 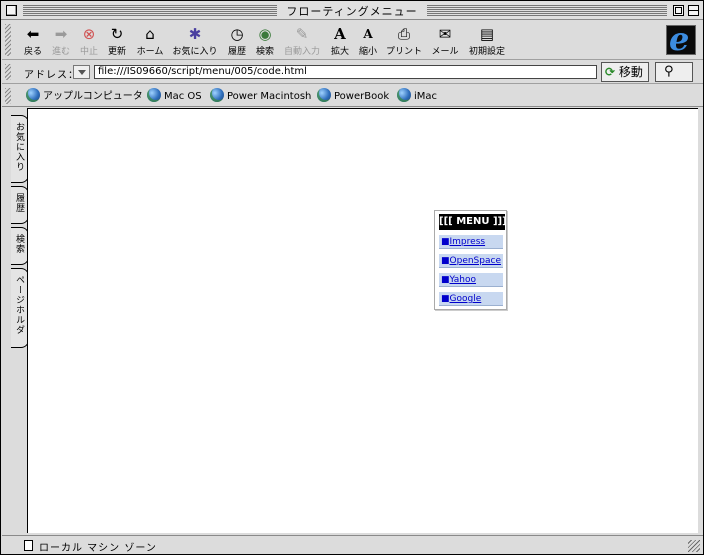 I want to click on favorites-label: お気に入り, so click(x=195, y=52).